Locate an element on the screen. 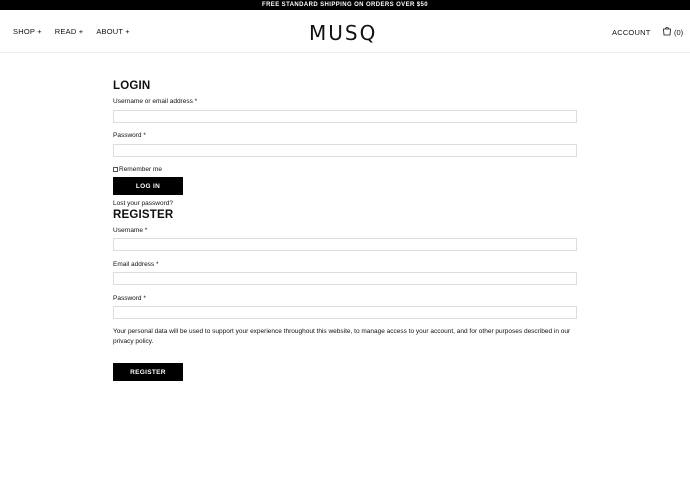  register-title: REGISTER is located at coordinates (143, 215).